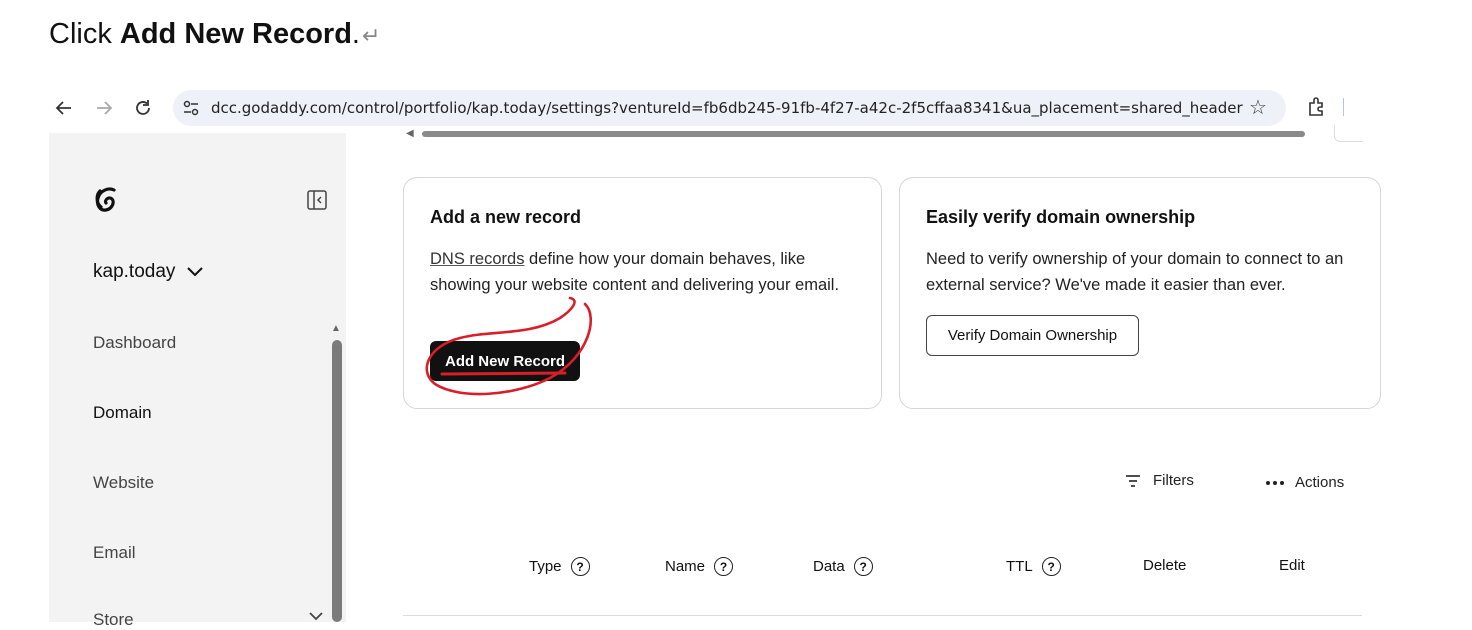 The image size is (1472, 630). Describe the element at coordinates (863, 134) in the screenshot. I see `horizontal-scrollbar` at that location.